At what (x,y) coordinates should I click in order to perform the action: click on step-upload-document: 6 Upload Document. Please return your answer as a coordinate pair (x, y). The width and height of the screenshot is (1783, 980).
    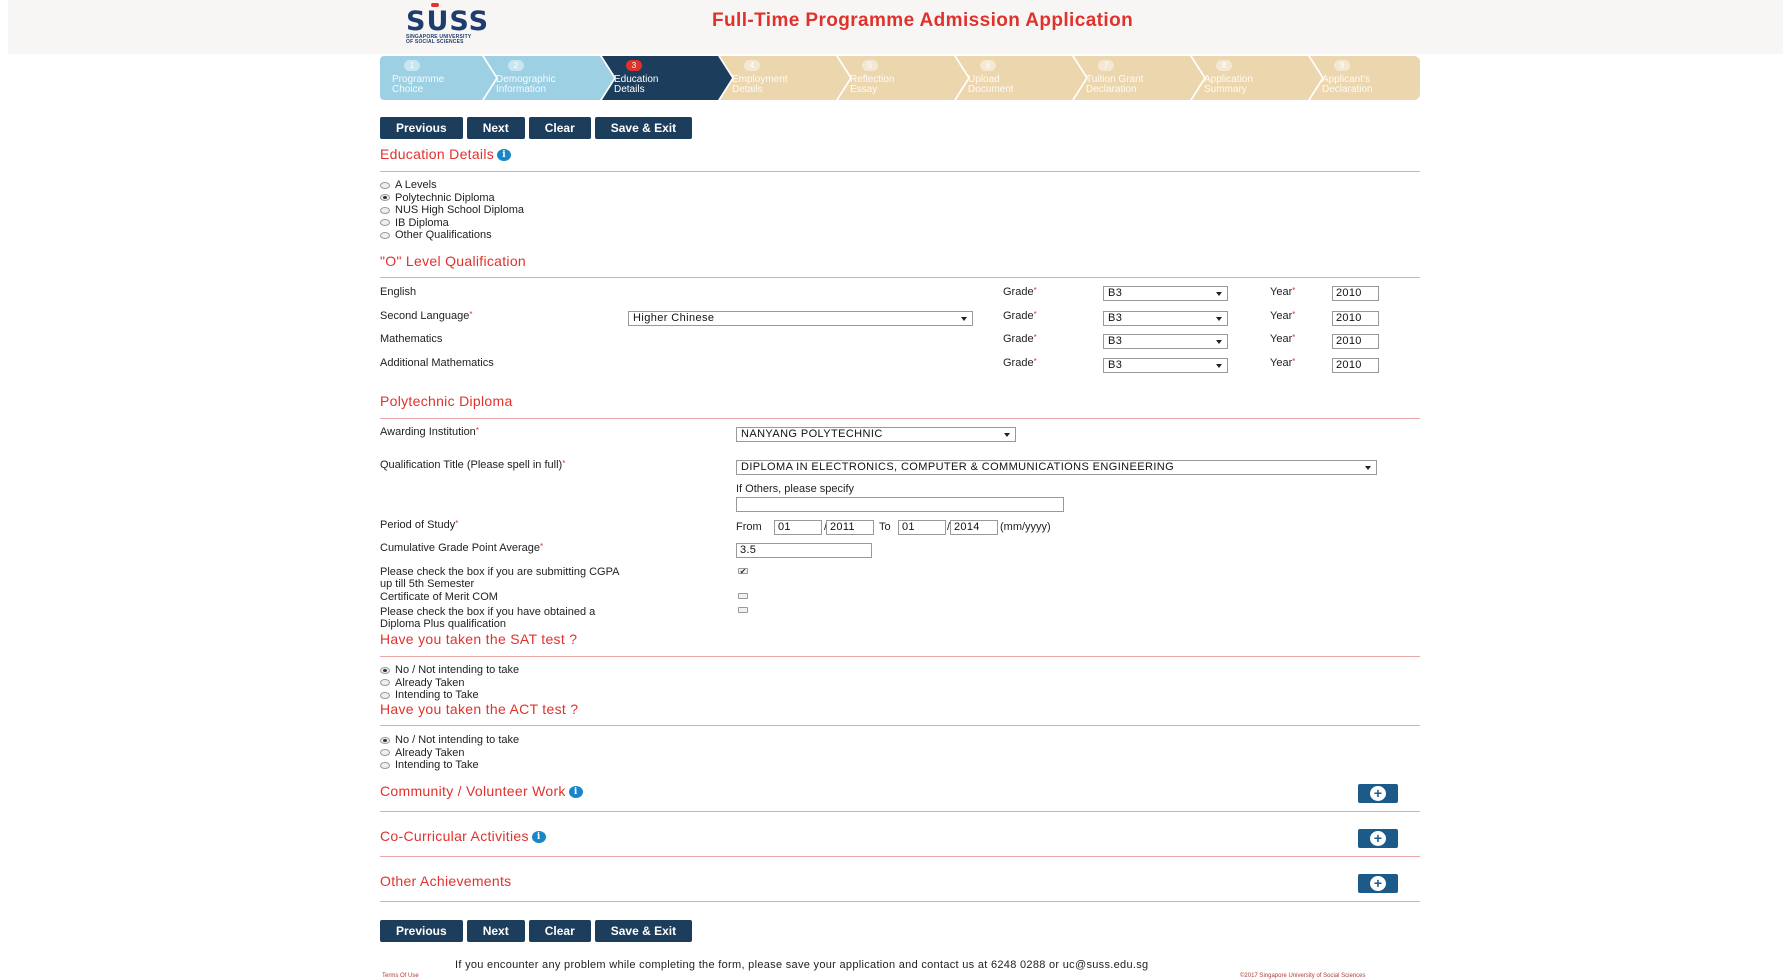
    Looking at the image, I should click on (1021, 78).